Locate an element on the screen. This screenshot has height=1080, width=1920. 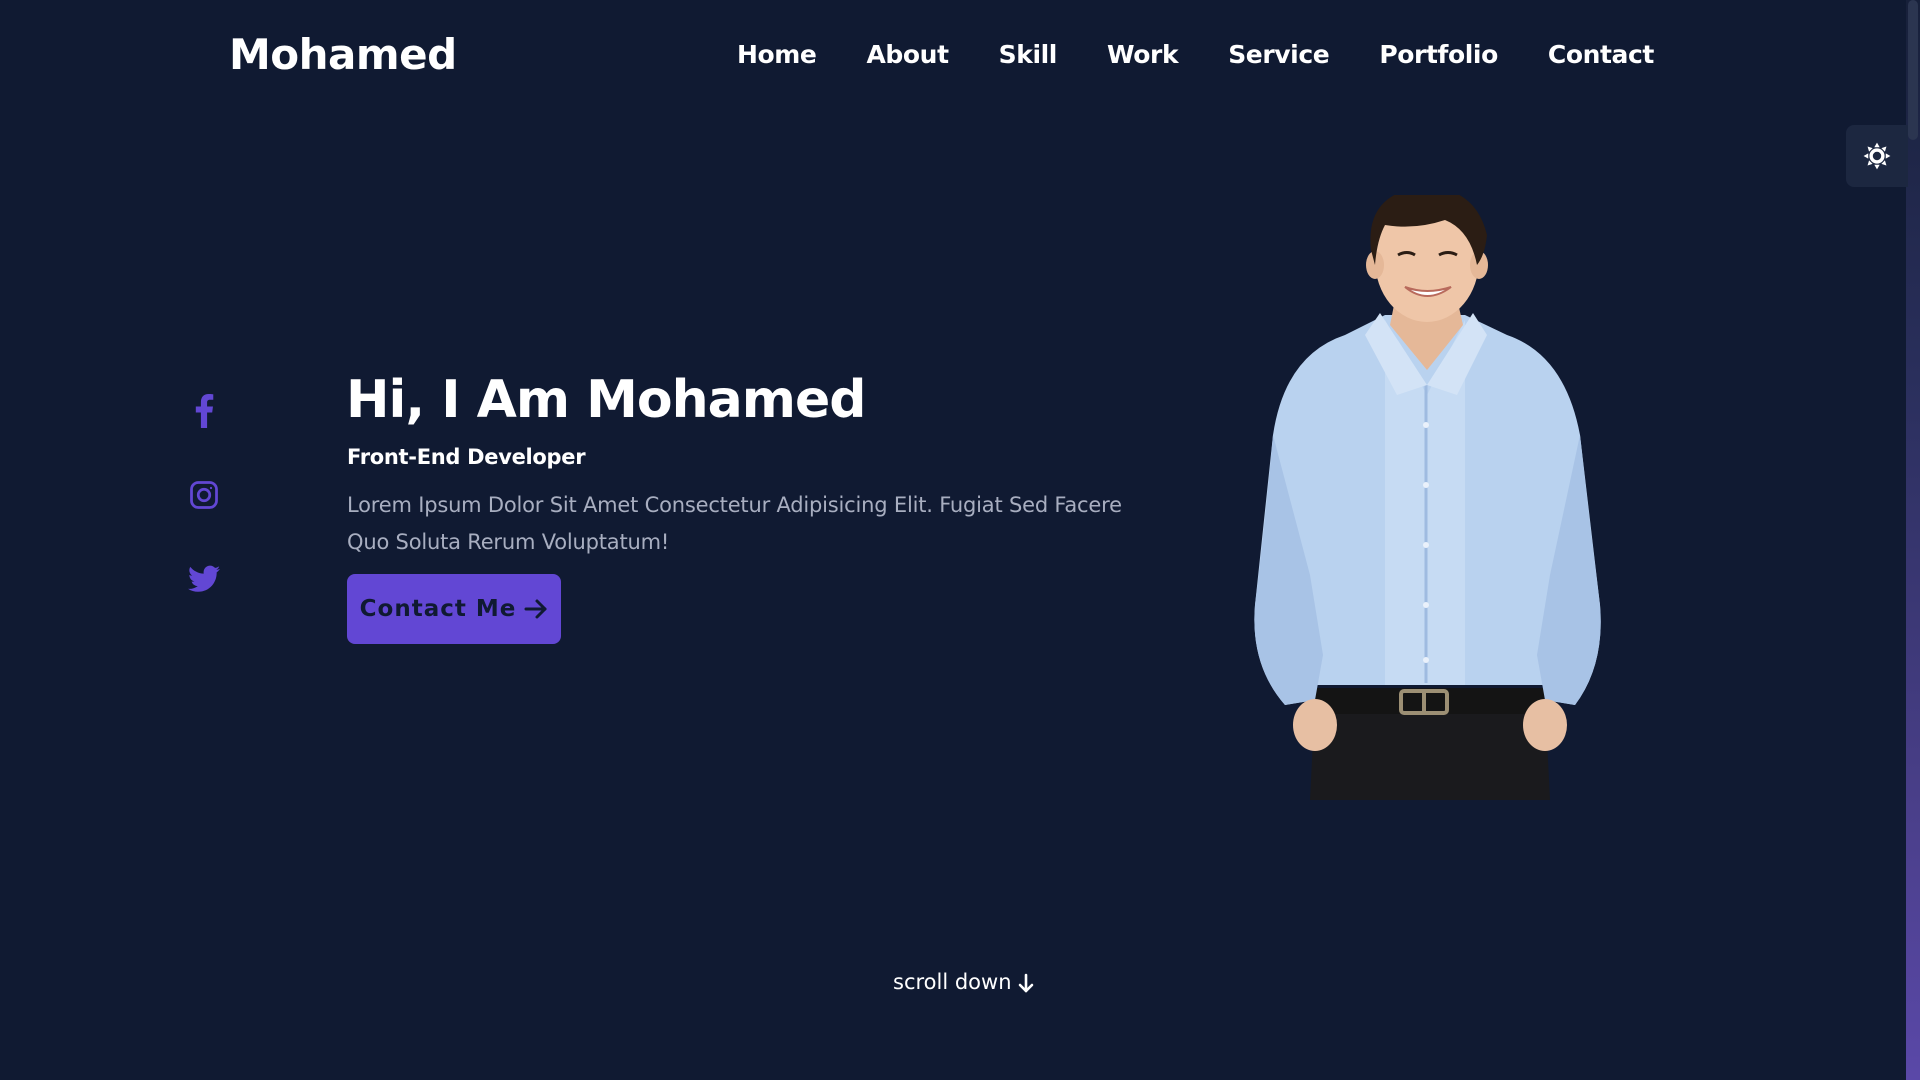
arrow-right-icon is located at coordinates (535, 609).